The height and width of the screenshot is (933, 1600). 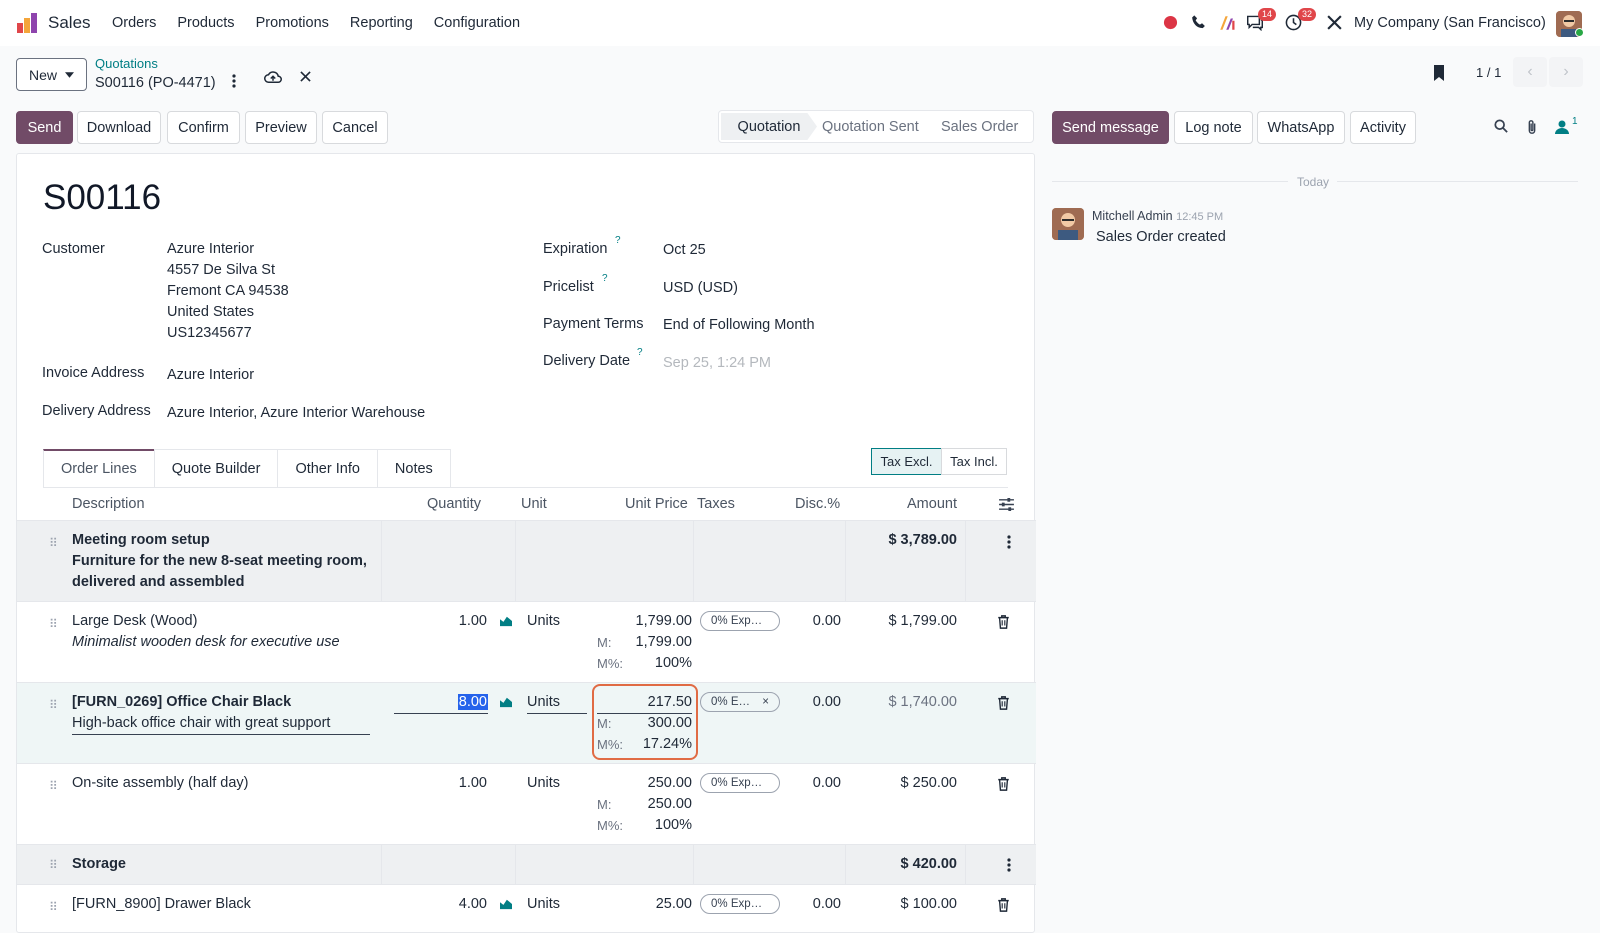 What do you see at coordinates (1439, 73) in the screenshot?
I see `bookmark-icon` at bounding box center [1439, 73].